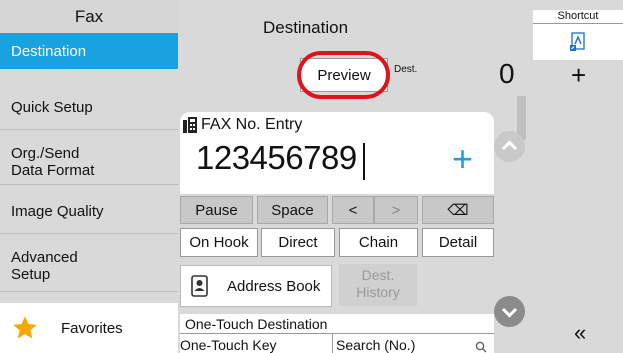 This screenshot has width=623, height=353. I want to click on sidebar-item-org-send-data-format: Org./Send Data Format, so click(89, 162).